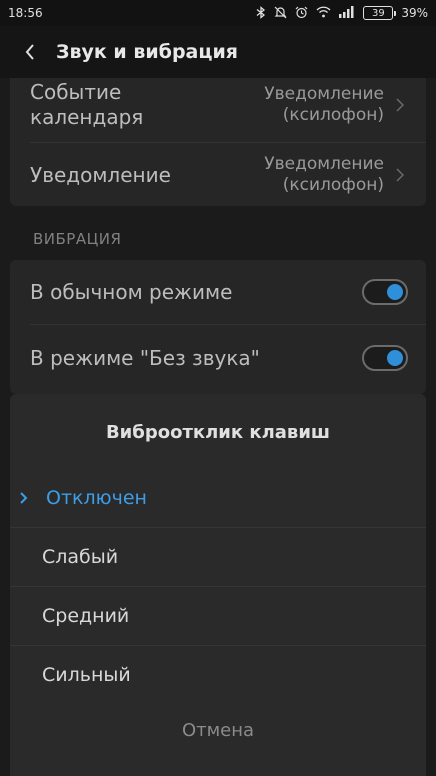  What do you see at coordinates (25, 13) in the screenshot?
I see `status-time: 18:56` at bounding box center [25, 13].